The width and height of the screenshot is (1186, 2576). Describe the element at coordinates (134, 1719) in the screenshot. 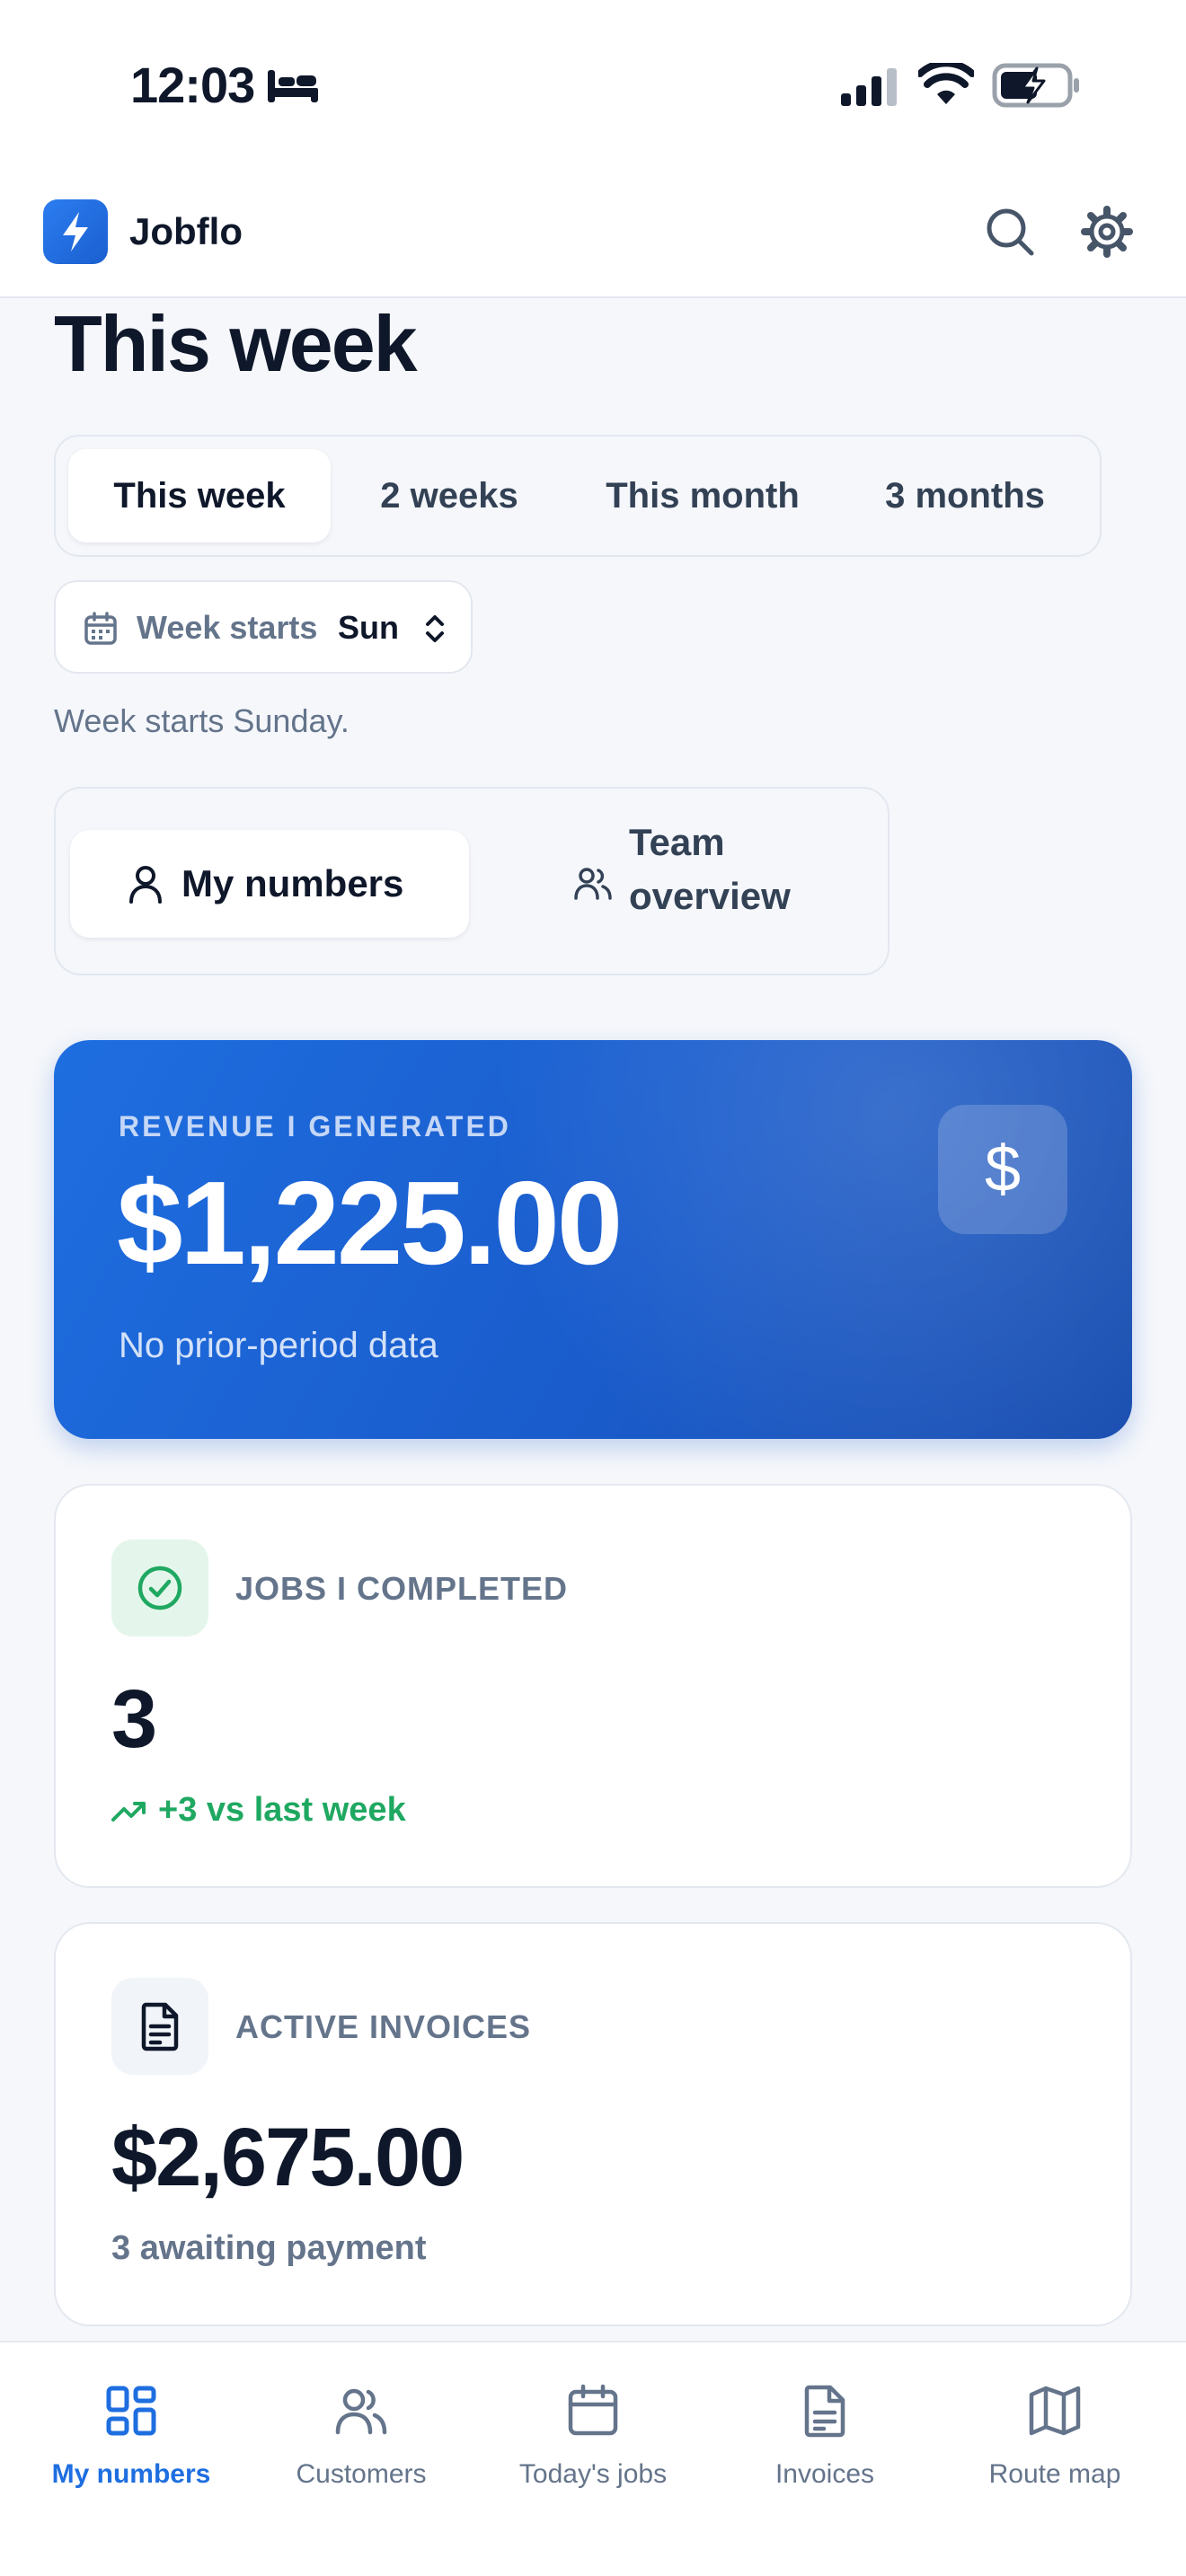

I see `jobs-completed-value: 3` at that location.